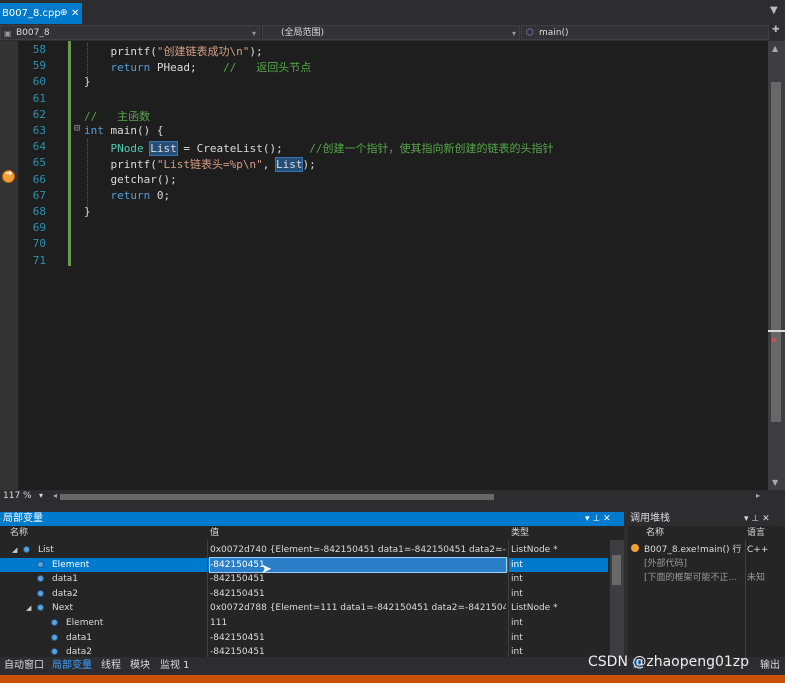  I want to click on split-icon: ✚, so click(776, 30).